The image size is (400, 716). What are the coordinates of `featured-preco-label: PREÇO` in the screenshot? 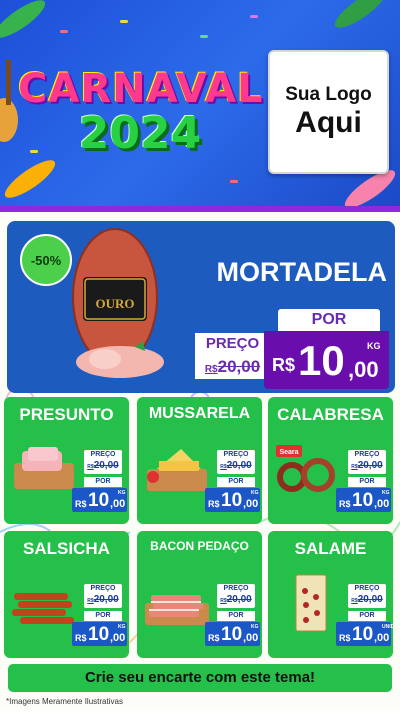 It's located at (232, 343).